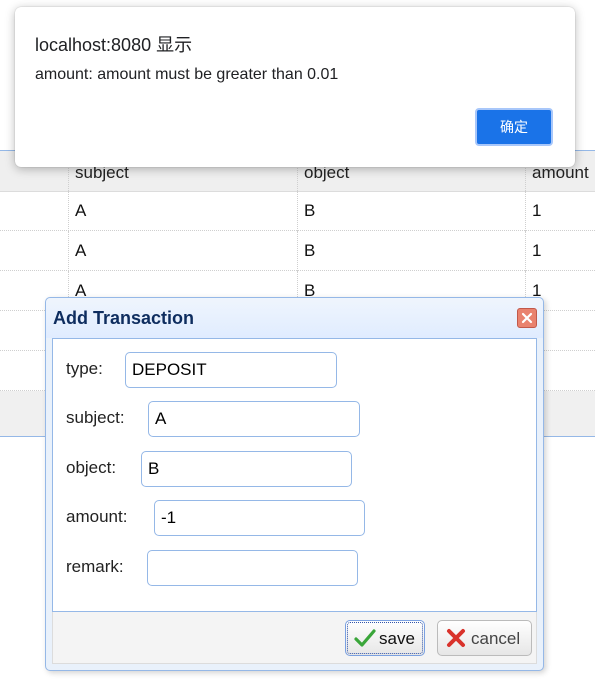  I want to click on object-field, so click(246, 469).